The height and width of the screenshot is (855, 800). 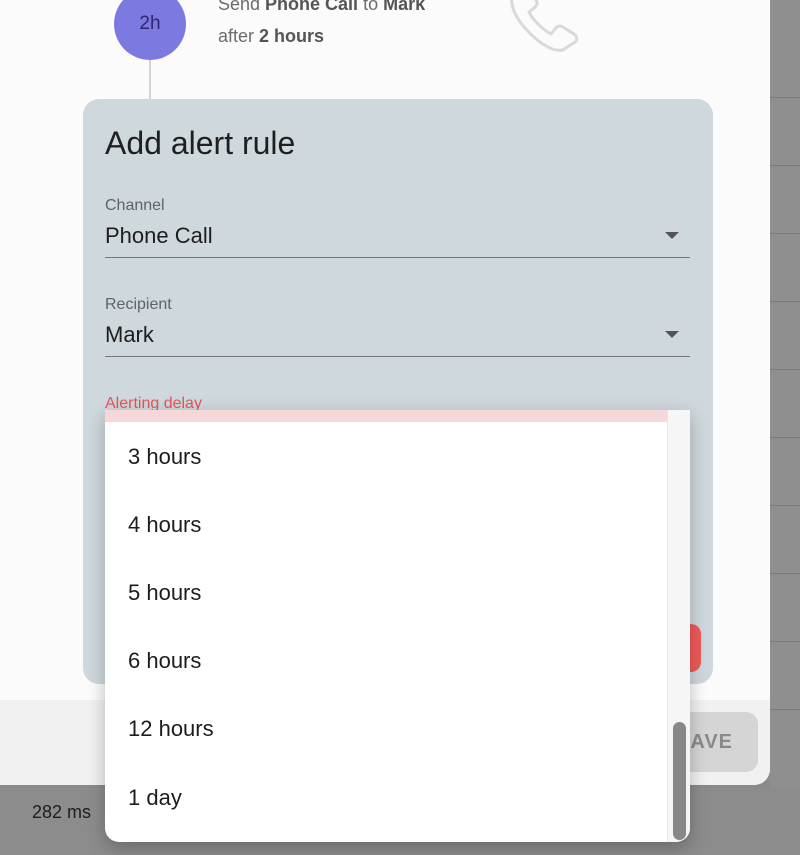 What do you see at coordinates (672, 235) in the screenshot?
I see `channel-chevron-down-icon` at bounding box center [672, 235].